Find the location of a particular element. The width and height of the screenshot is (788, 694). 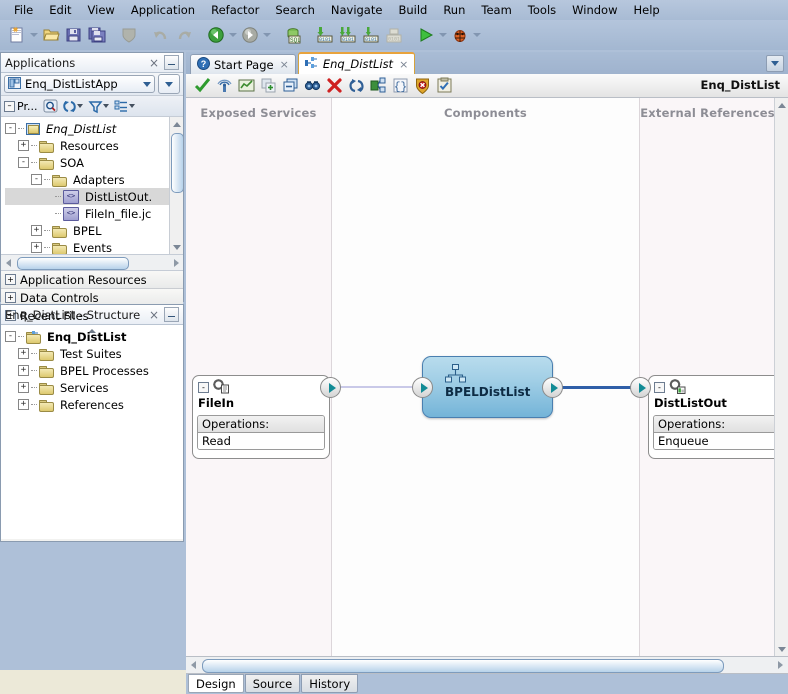

menu-window: Window is located at coordinates (594, 10).